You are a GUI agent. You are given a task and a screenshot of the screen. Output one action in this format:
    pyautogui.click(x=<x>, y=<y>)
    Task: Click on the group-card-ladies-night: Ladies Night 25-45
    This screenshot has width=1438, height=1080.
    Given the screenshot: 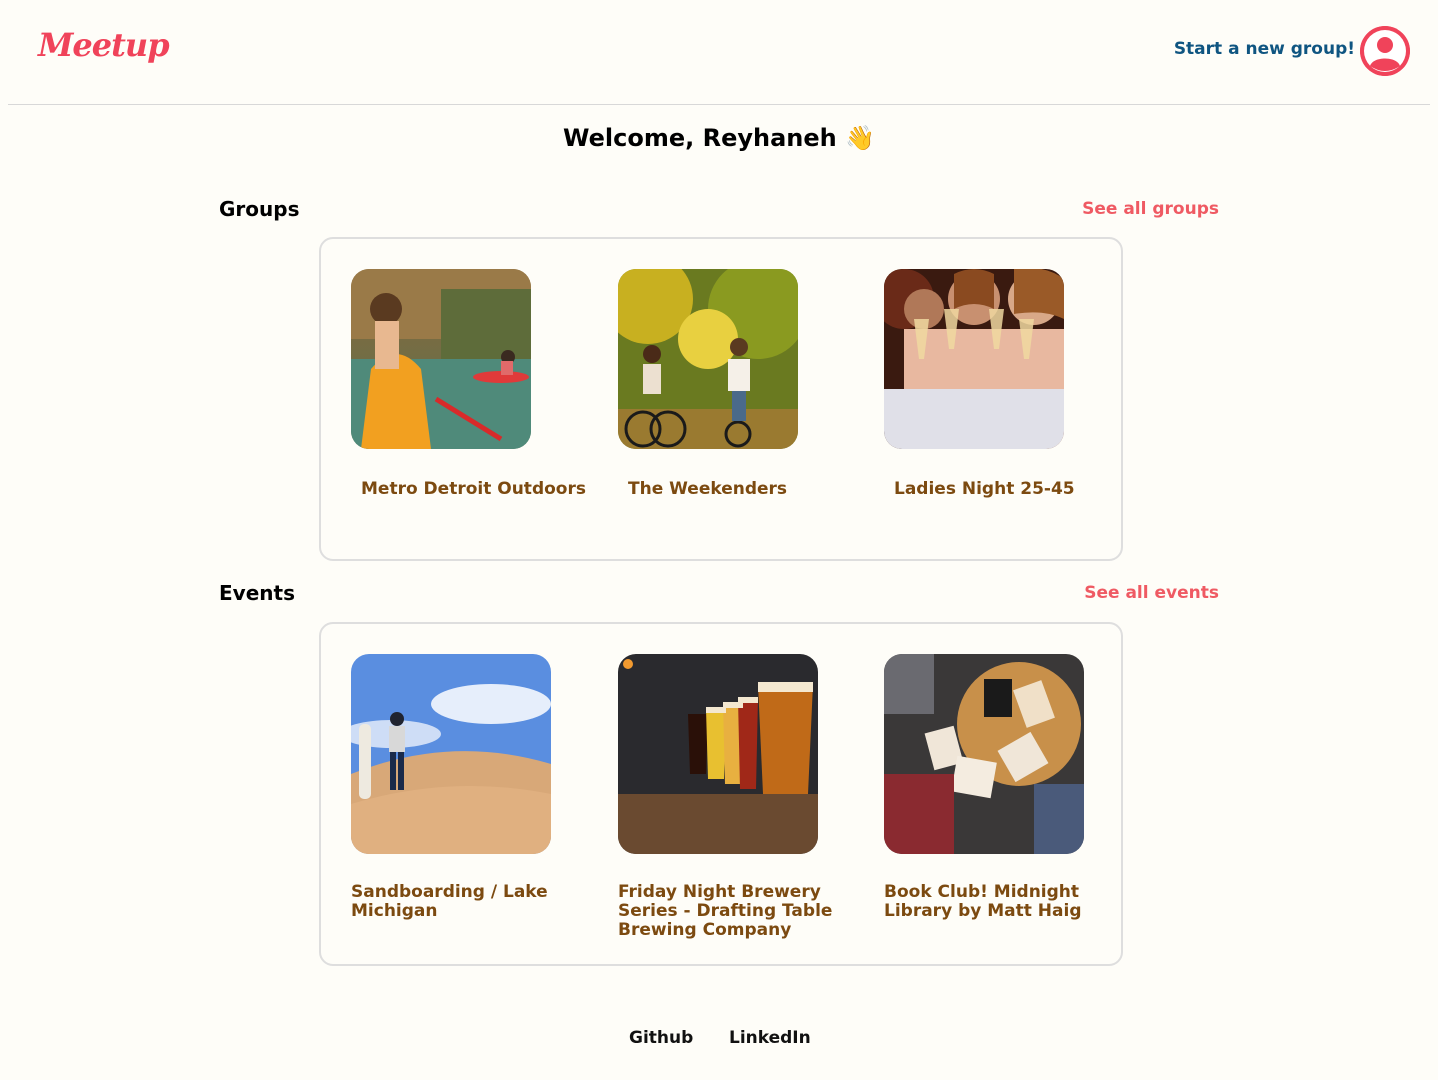 What is the action you would take?
    pyautogui.click(x=1004, y=389)
    